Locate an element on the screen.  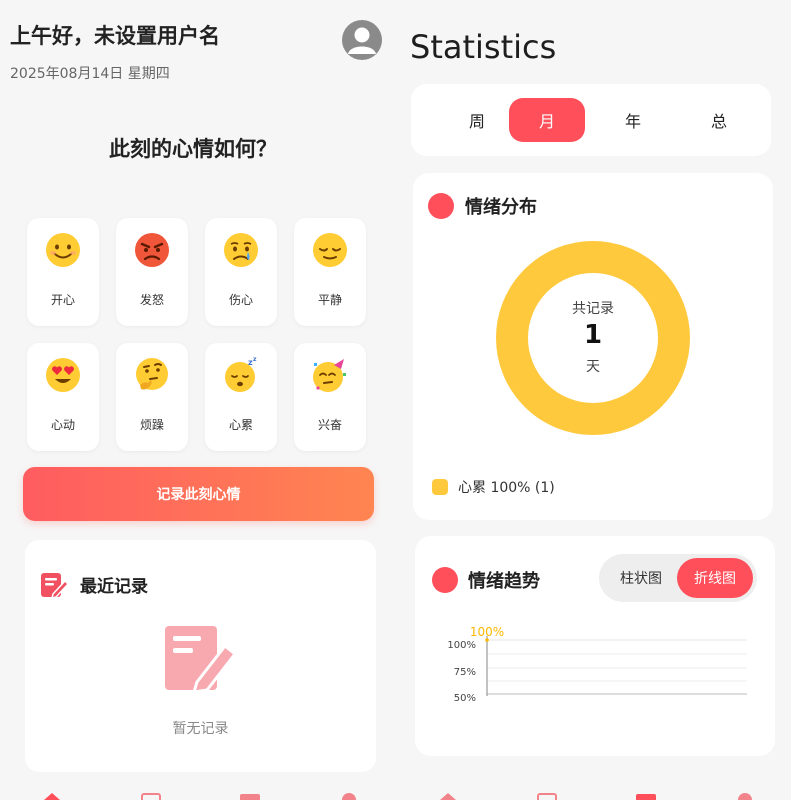
distribution-title: 情绪分布 is located at coordinates (501, 207).